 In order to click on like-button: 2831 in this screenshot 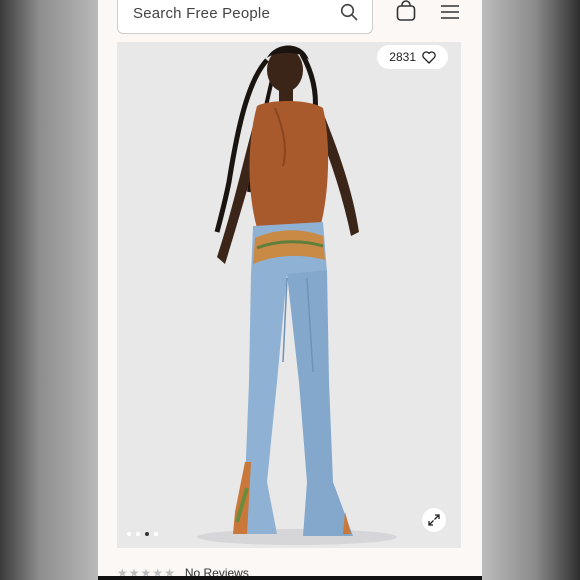, I will do `click(412, 57)`.